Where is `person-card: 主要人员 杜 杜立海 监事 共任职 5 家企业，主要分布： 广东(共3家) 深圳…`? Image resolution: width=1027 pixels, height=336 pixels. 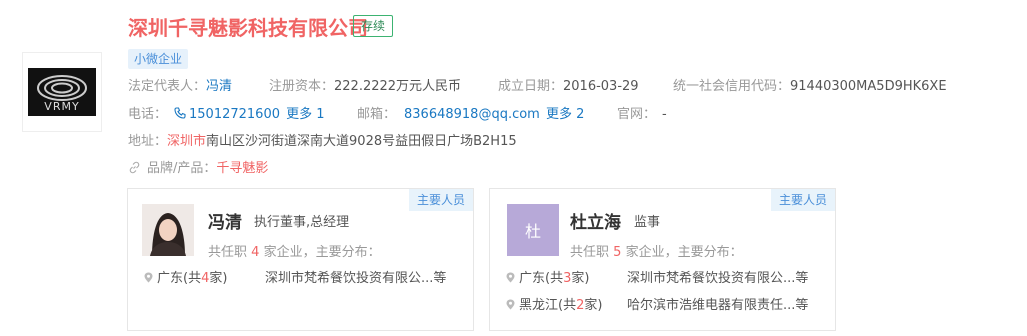 person-card: 主要人员 杜 杜立海 监事 共任职 5 家企业，主要分布： 广东(共3家) 深圳… is located at coordinates (662, 259).